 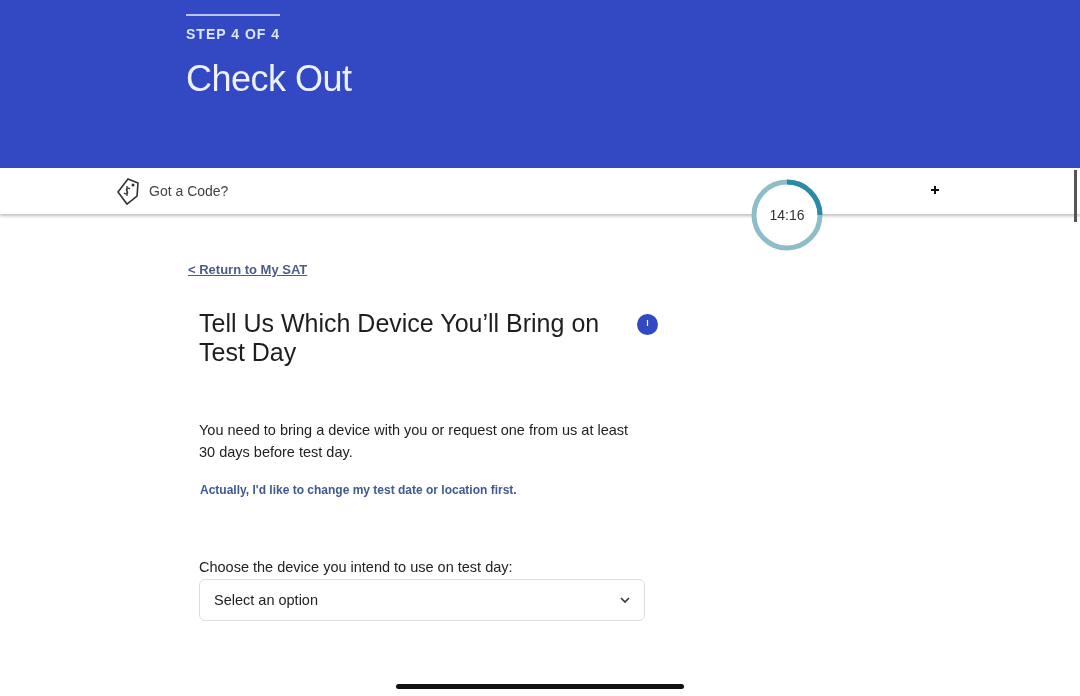 I want to click on section-heading: Tell Us Which Device You’ll Bring on Test Day, so click(x=400, y=338).